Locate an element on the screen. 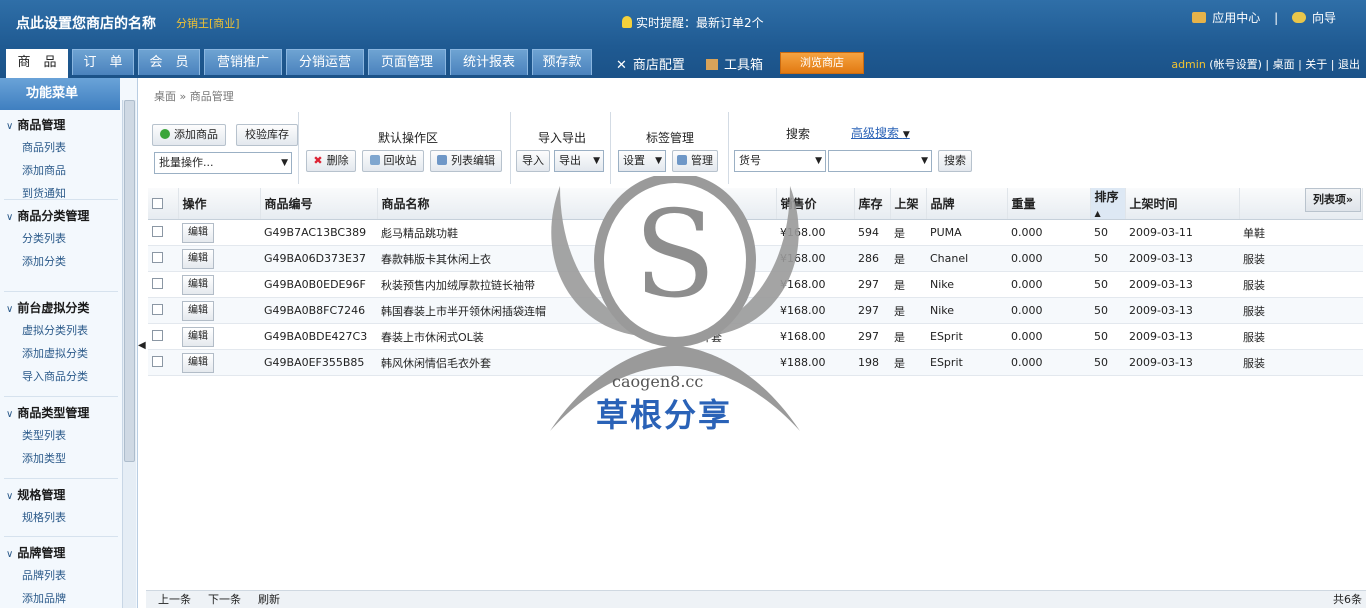 This screenshot has height=610, width=1366. search-field-select: 货号 is located at coordinates (780, 161).